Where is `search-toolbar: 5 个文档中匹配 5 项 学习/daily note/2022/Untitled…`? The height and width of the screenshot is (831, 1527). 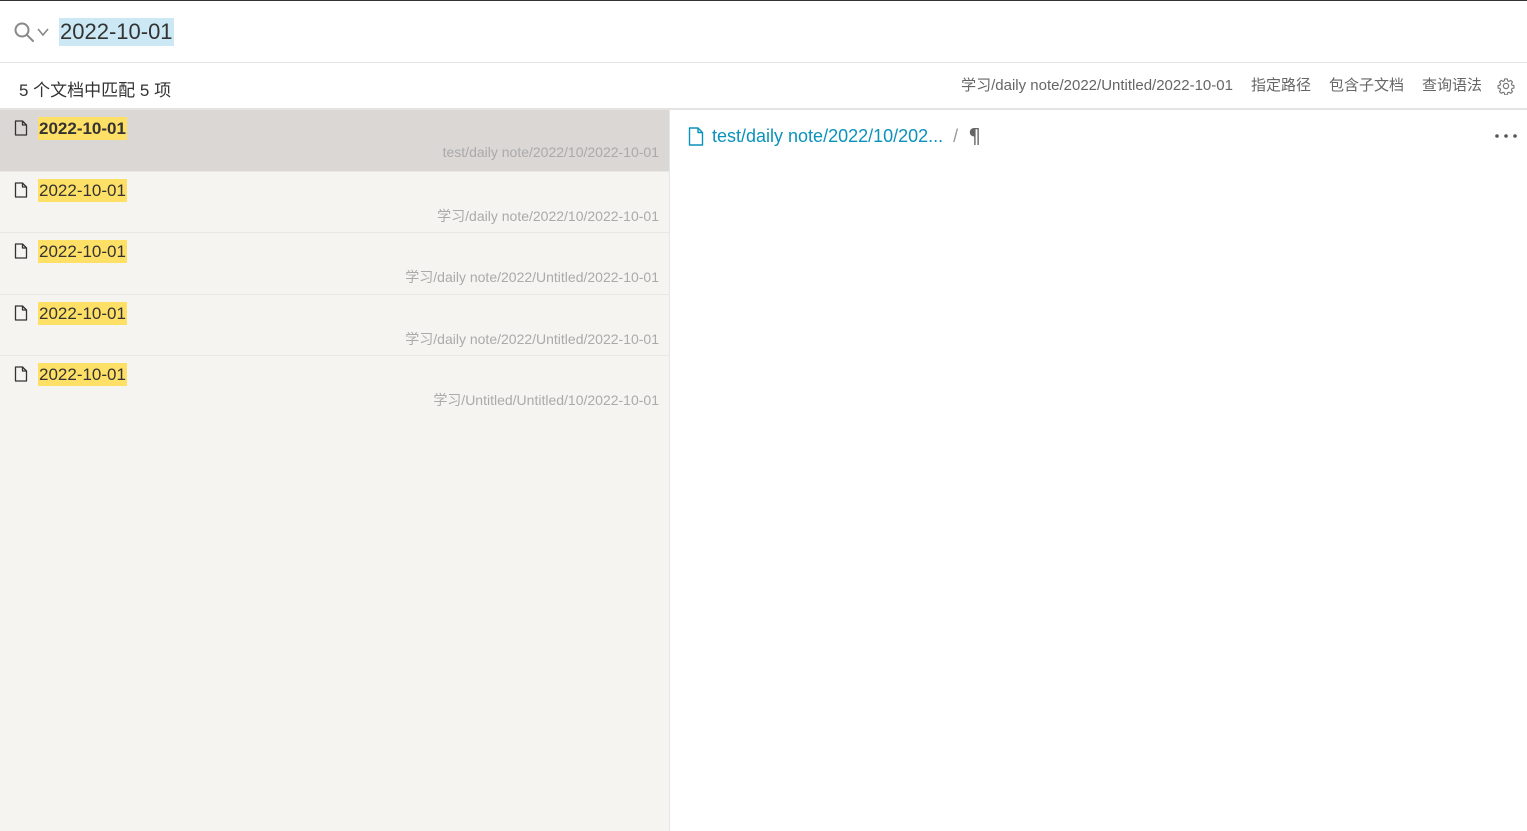
search-toolbar: 5 个文档中匹配 5 项 学习/daily note/2022/Untitled… is located at coordinates (763, 86).